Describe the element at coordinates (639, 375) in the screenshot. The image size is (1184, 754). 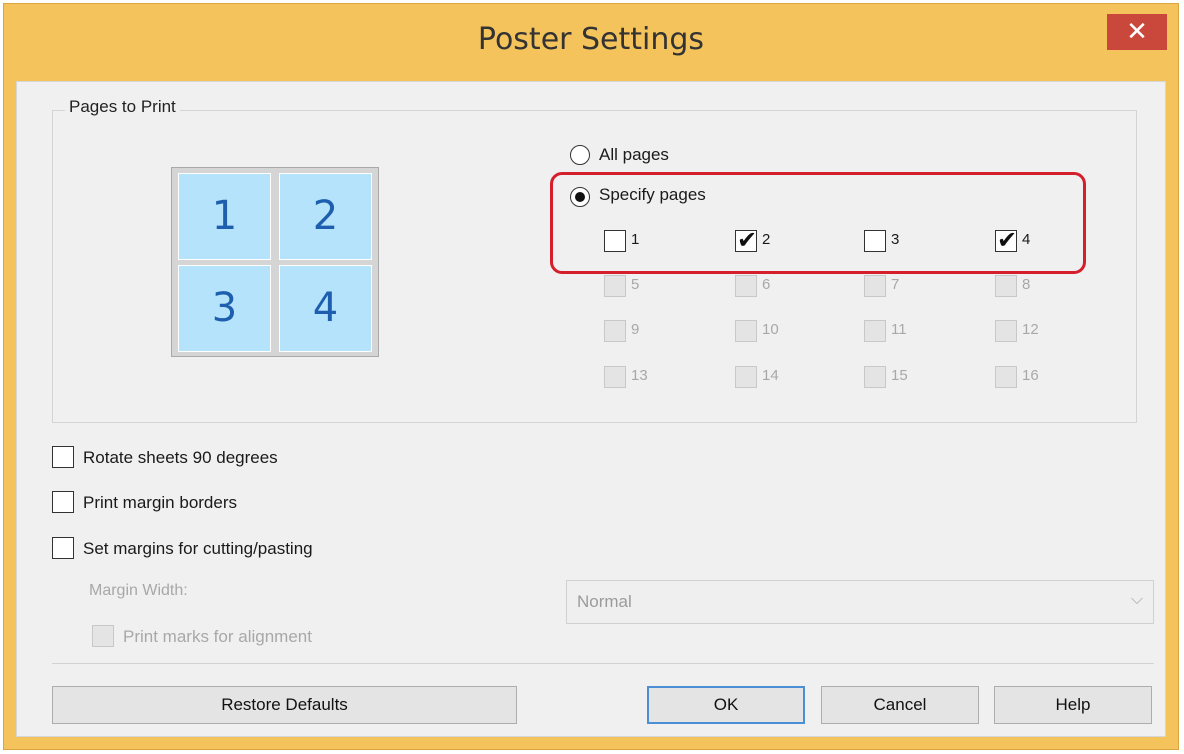
I see `page-checkbox-label: 13` at that location.